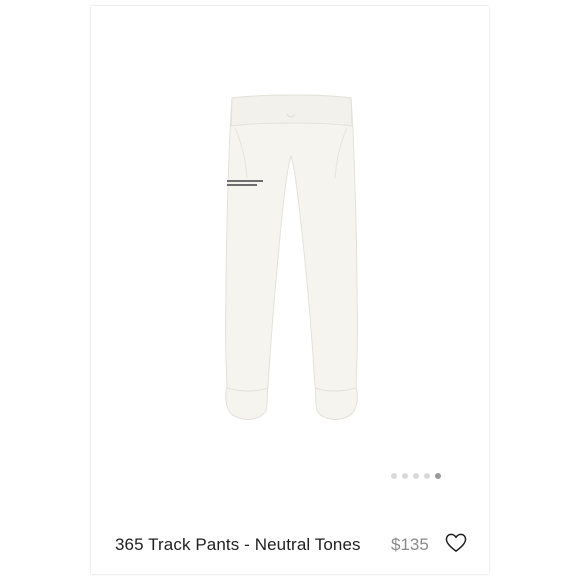 The height and width of the screenshot is (580, 580). Describe the element at coordinates (410, 544) in the screenshot. I see `product-price: $135` at that location.